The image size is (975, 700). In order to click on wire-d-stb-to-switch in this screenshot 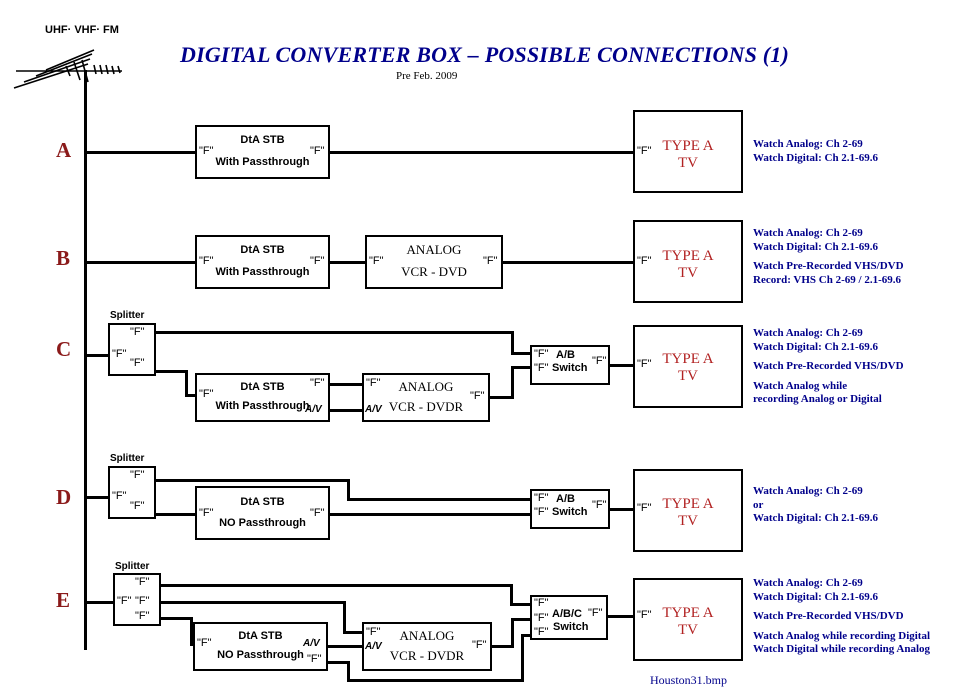, I will do `click(431, 514)`.